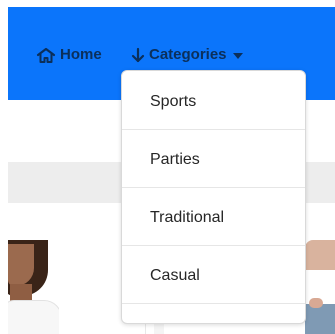 The width and height of the screenshot is (335, 334). I want to click on photo-jeans, so click(320, 319).